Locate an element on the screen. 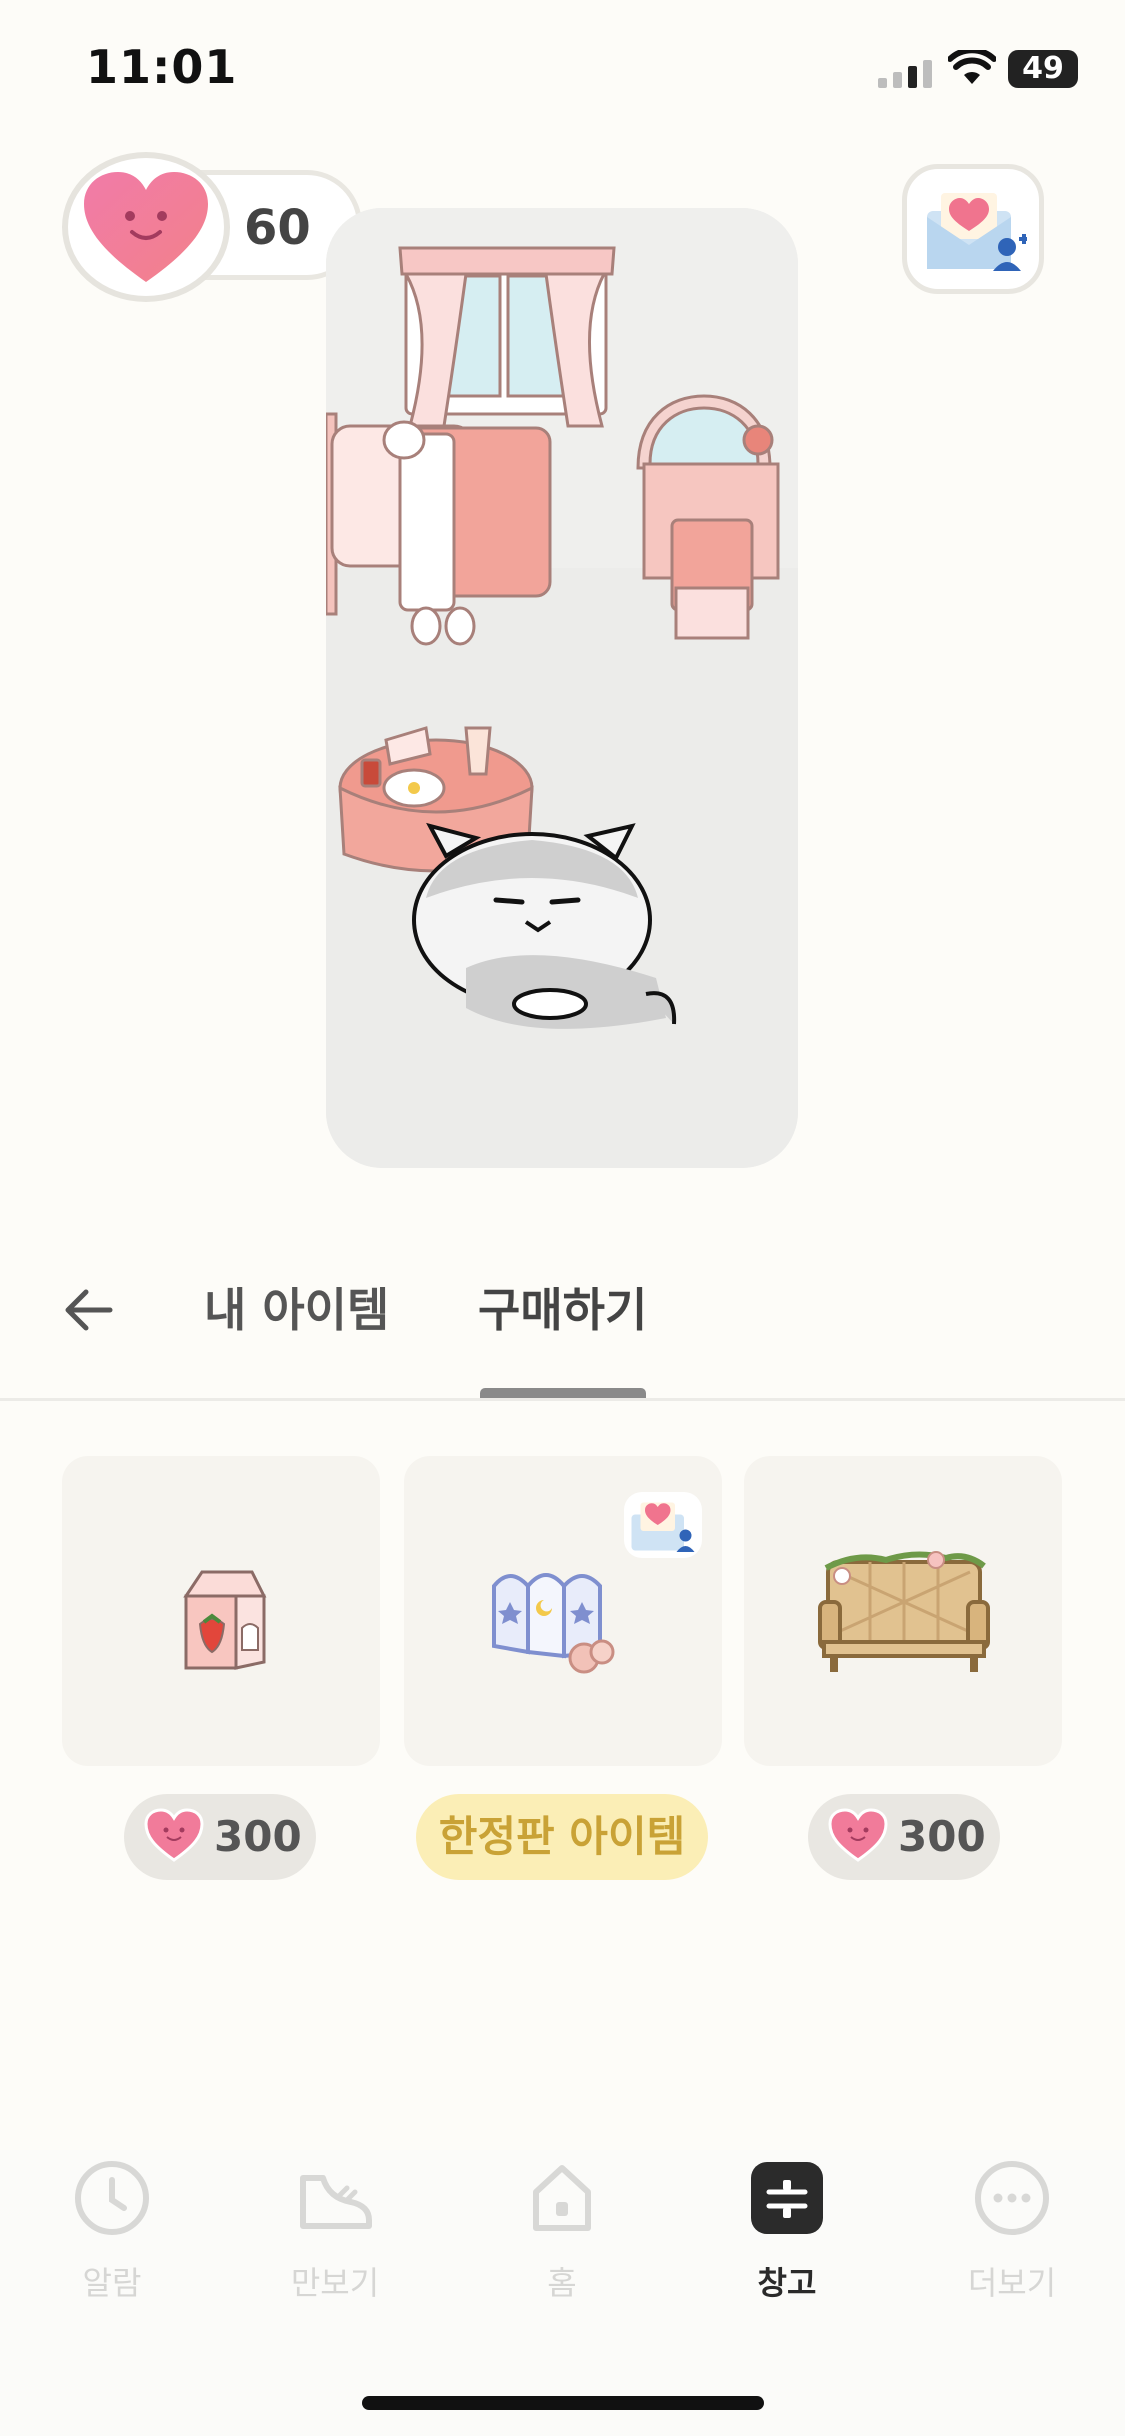  tab-indicator is located at coordinates (563, 1393).